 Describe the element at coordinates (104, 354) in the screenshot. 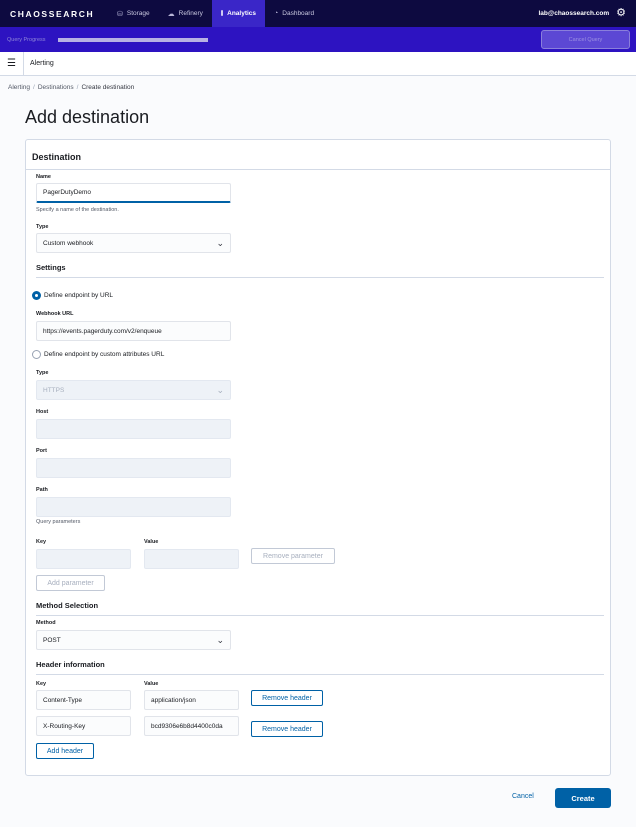

I see `radio-endpoint-custom-label: Define endpoint by custom attributes URL` at that location.